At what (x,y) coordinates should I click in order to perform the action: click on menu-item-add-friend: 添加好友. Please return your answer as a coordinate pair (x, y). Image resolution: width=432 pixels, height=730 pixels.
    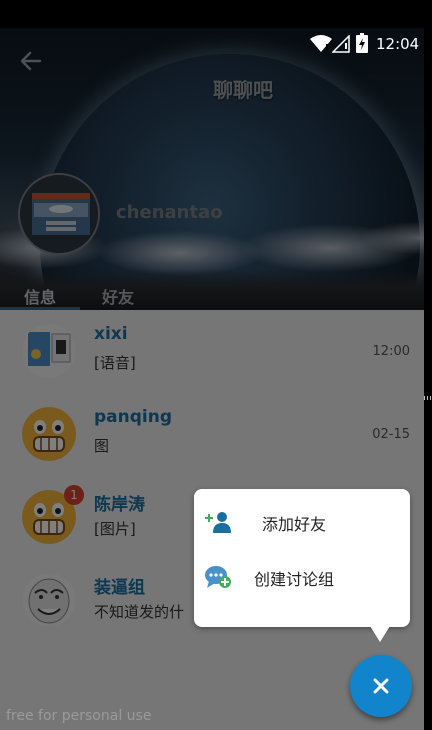
    Looking at the image, I should click on (302, 522).